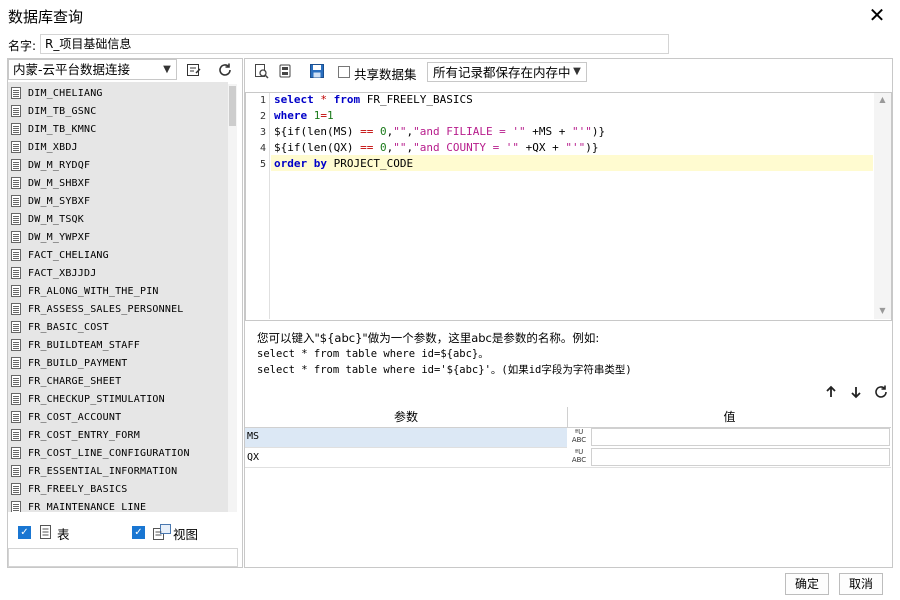  What do you see at coordinates (85, 291) in the screenshot?
I see `table-list-item: FR_ALONG_WITH_THE_PIN` at bounding box center [85, 291].